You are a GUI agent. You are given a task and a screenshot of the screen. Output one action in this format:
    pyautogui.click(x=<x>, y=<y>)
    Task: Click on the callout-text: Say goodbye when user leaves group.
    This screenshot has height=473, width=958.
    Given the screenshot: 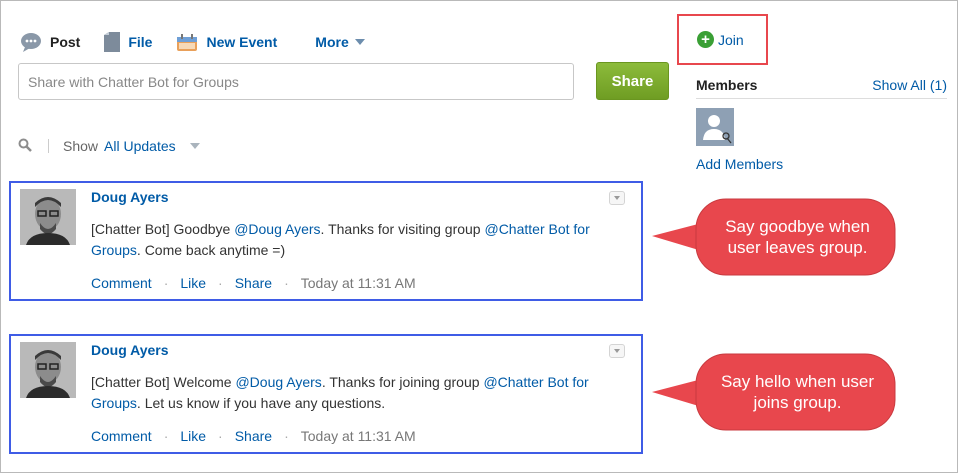 What is the action you would take?
    pyautogui.click(x=797, y=237)
    